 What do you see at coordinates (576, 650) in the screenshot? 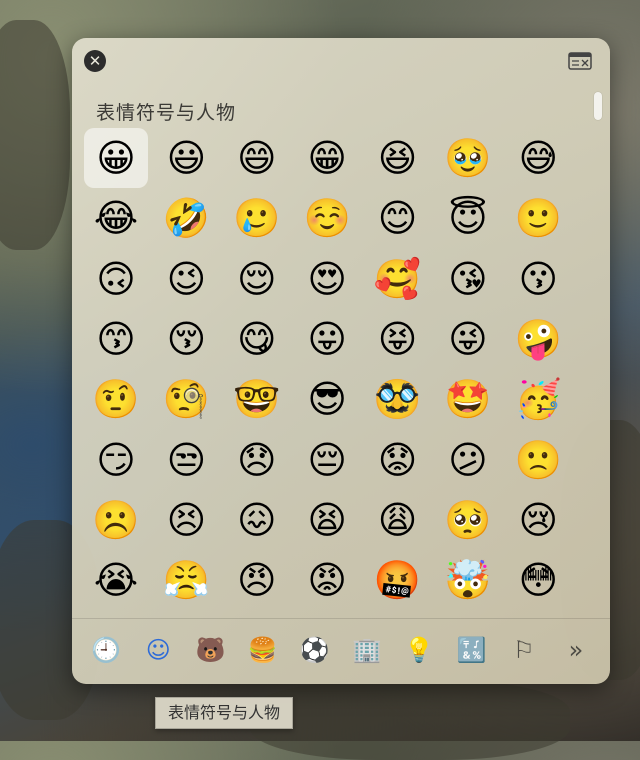
I see `more-icon: »` at bounding box center [576, 650].